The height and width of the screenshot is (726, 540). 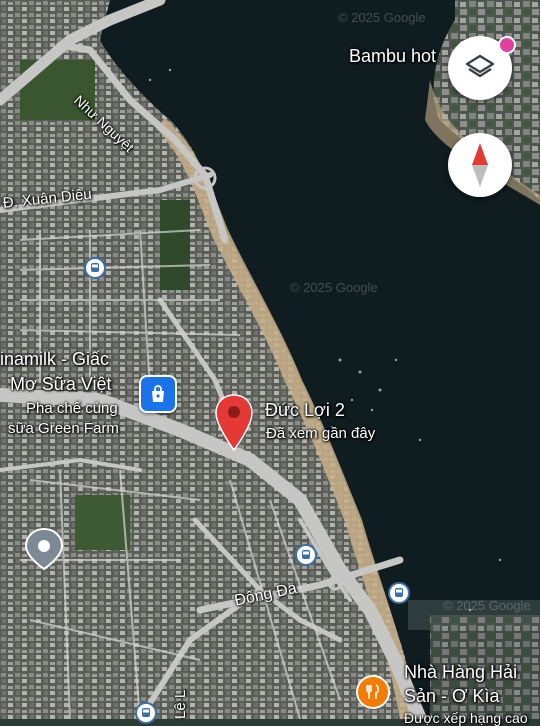 What do you see at coordinates (234, 423) in the screenshot?
I see `location-pin-icon` at bounding box center [234, 423].